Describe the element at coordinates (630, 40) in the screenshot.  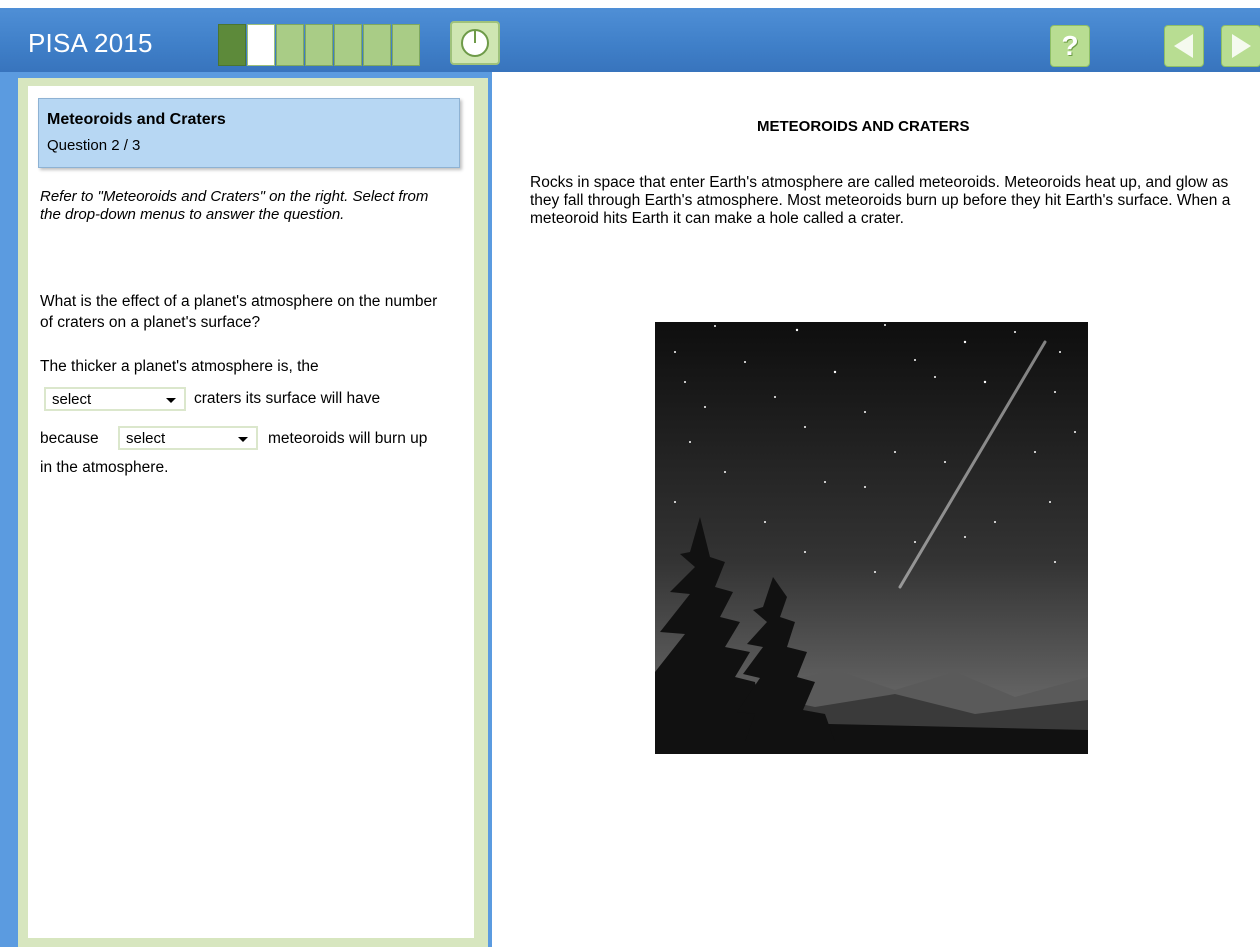
I see `header-bar: PISA 2015 ?` at that location.